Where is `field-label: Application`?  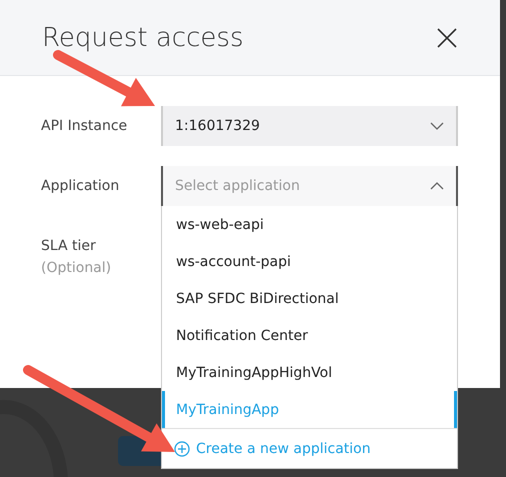 field-label: Application is located at coordinates (80, 186).